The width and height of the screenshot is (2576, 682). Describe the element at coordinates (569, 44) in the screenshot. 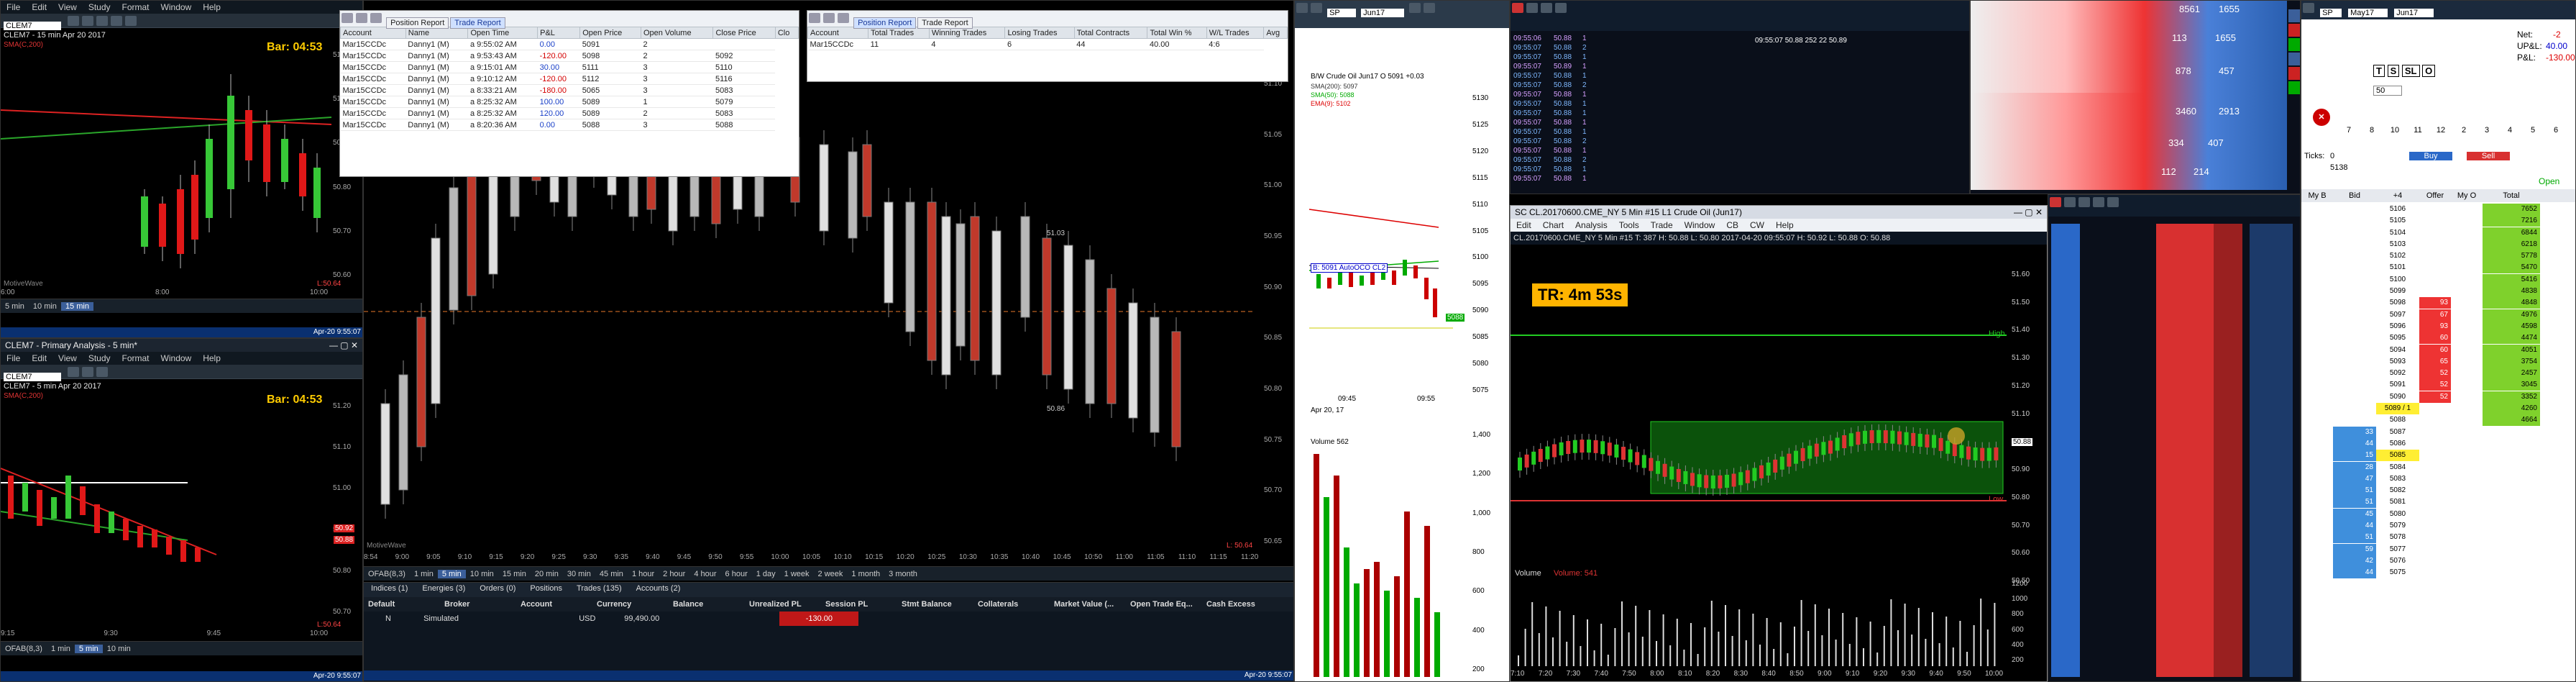

I see `table-row: Mar15CCDc Danny1 (M) a 9:55:02 AM 0.00 5091 2` at that location.